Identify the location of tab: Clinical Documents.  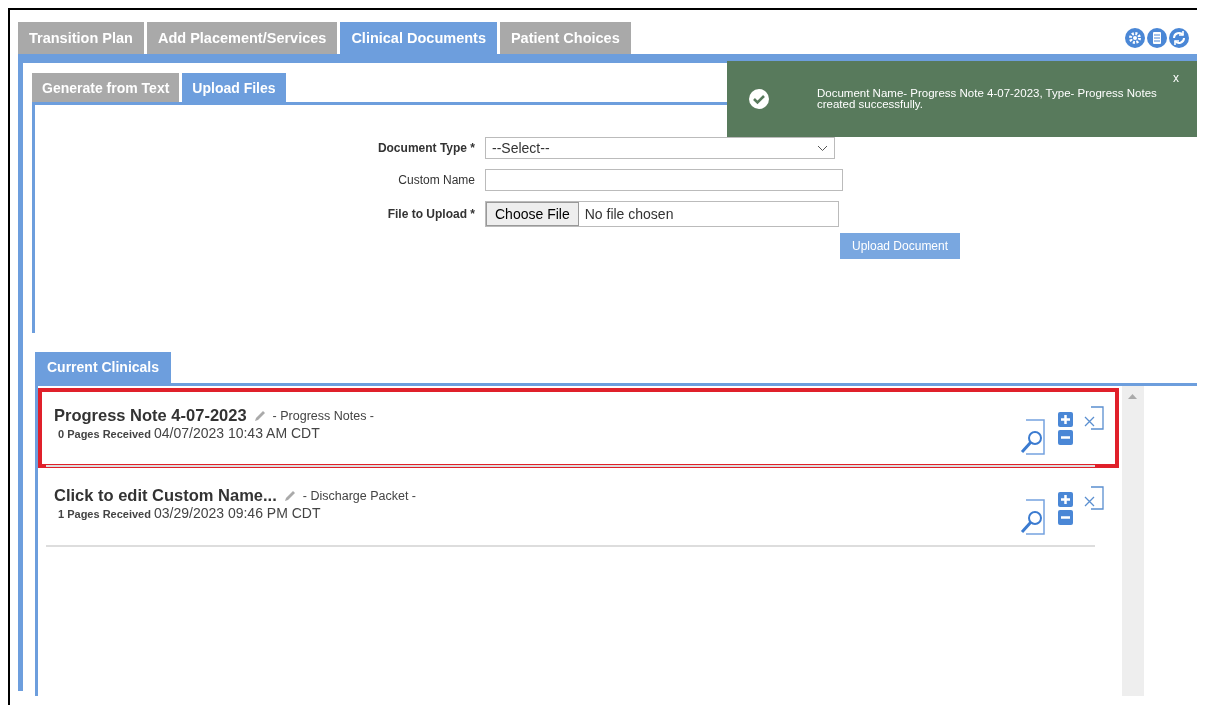
(418, 38).